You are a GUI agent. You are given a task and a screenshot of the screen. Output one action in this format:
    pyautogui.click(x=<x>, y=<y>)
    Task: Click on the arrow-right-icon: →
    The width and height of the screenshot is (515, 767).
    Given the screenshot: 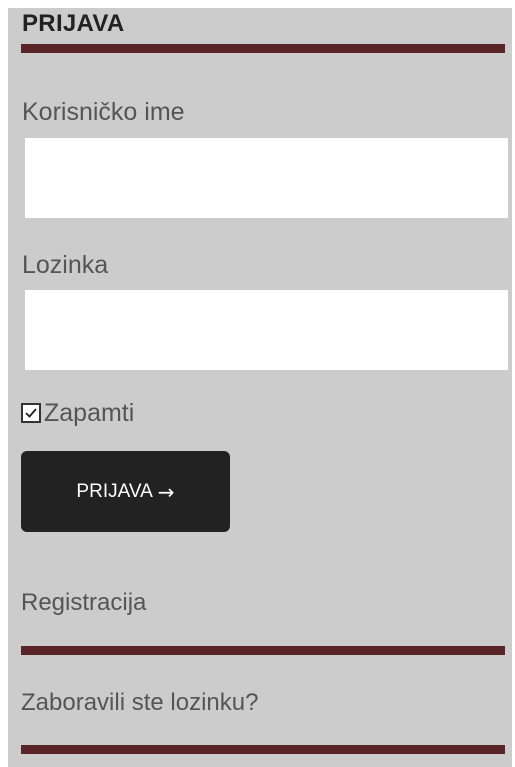 What is the action you would take?
    pyautogui.click(x=166, y=491)
    